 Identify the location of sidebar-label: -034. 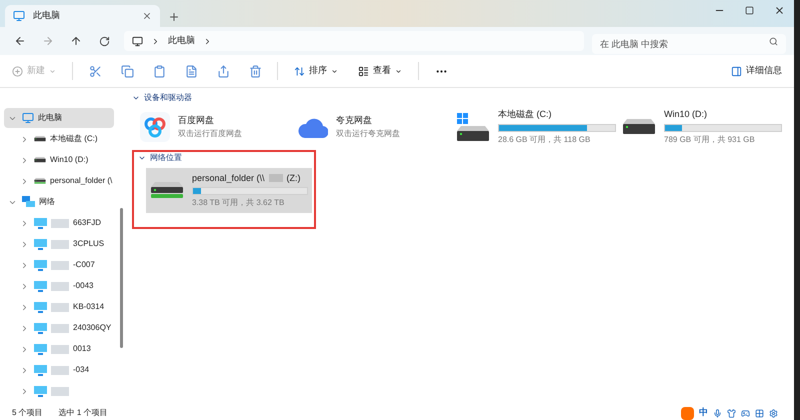
(81, 370).